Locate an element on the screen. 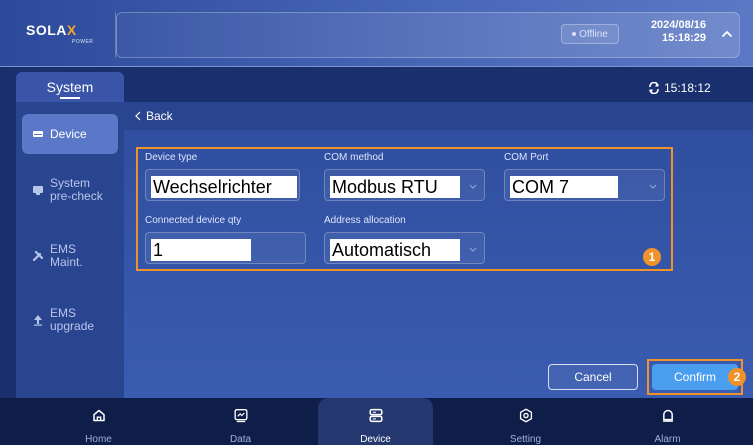 Image resolution: width=753 pixels, height=445 pixels. tab-label: Data is located at coordinates (240, 439).